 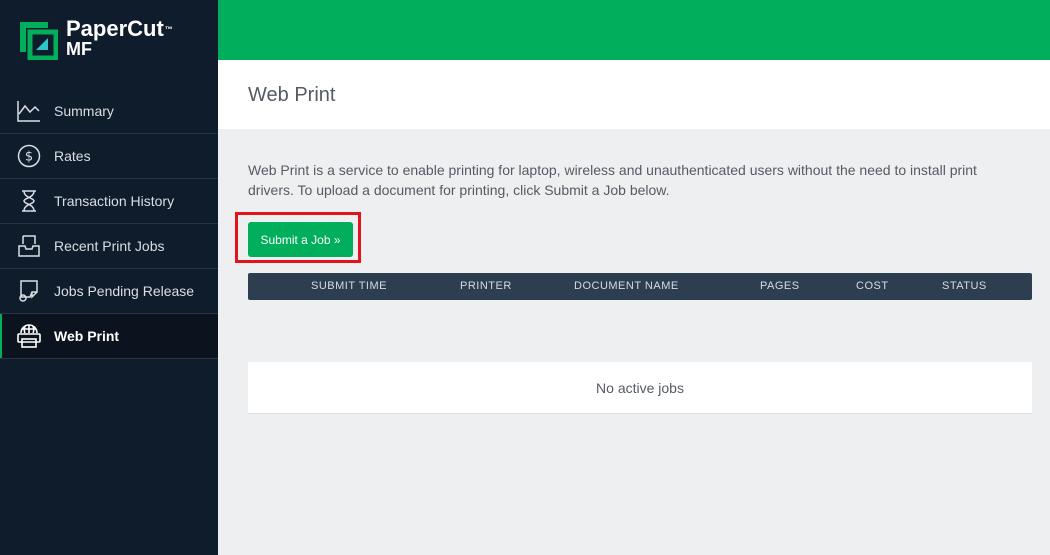 I want to click on column-header-printer: PRINTER, so click(x=486, y=286).